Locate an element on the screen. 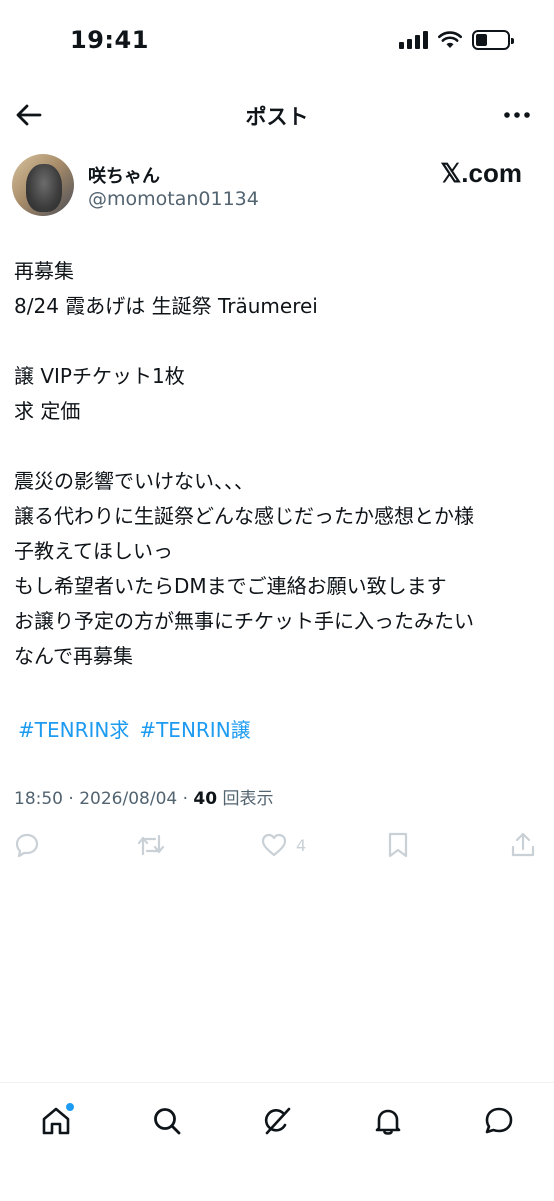 The image size is (554, 1201). views-count: 40 is located at coordinates (205, 799).